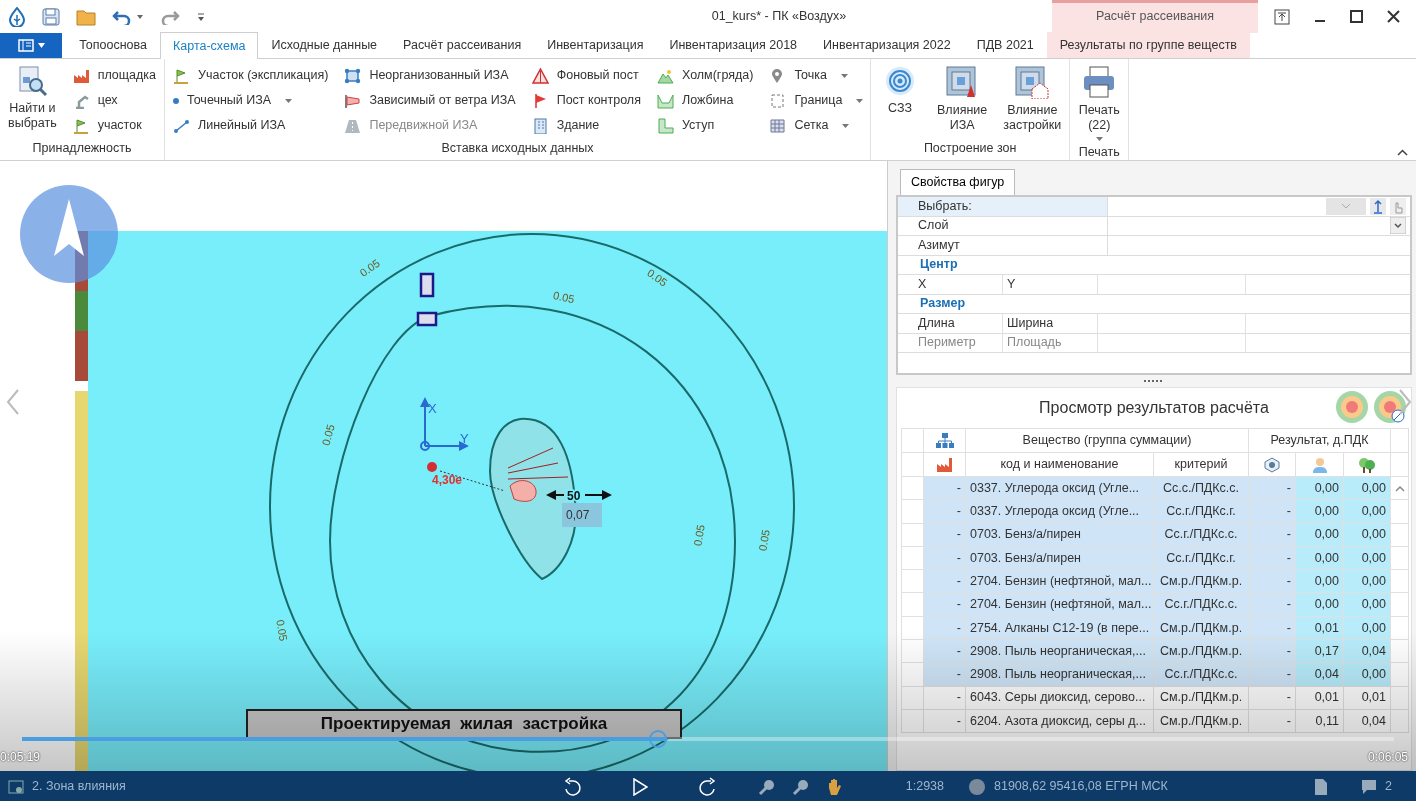 Image resolution: width=1416 pixels, height=801 pixels. What do you see at coordinates (958, 182) in the screenshot?
I see `panel-tab: Свойства фигур` at bounding box center [958, 182].